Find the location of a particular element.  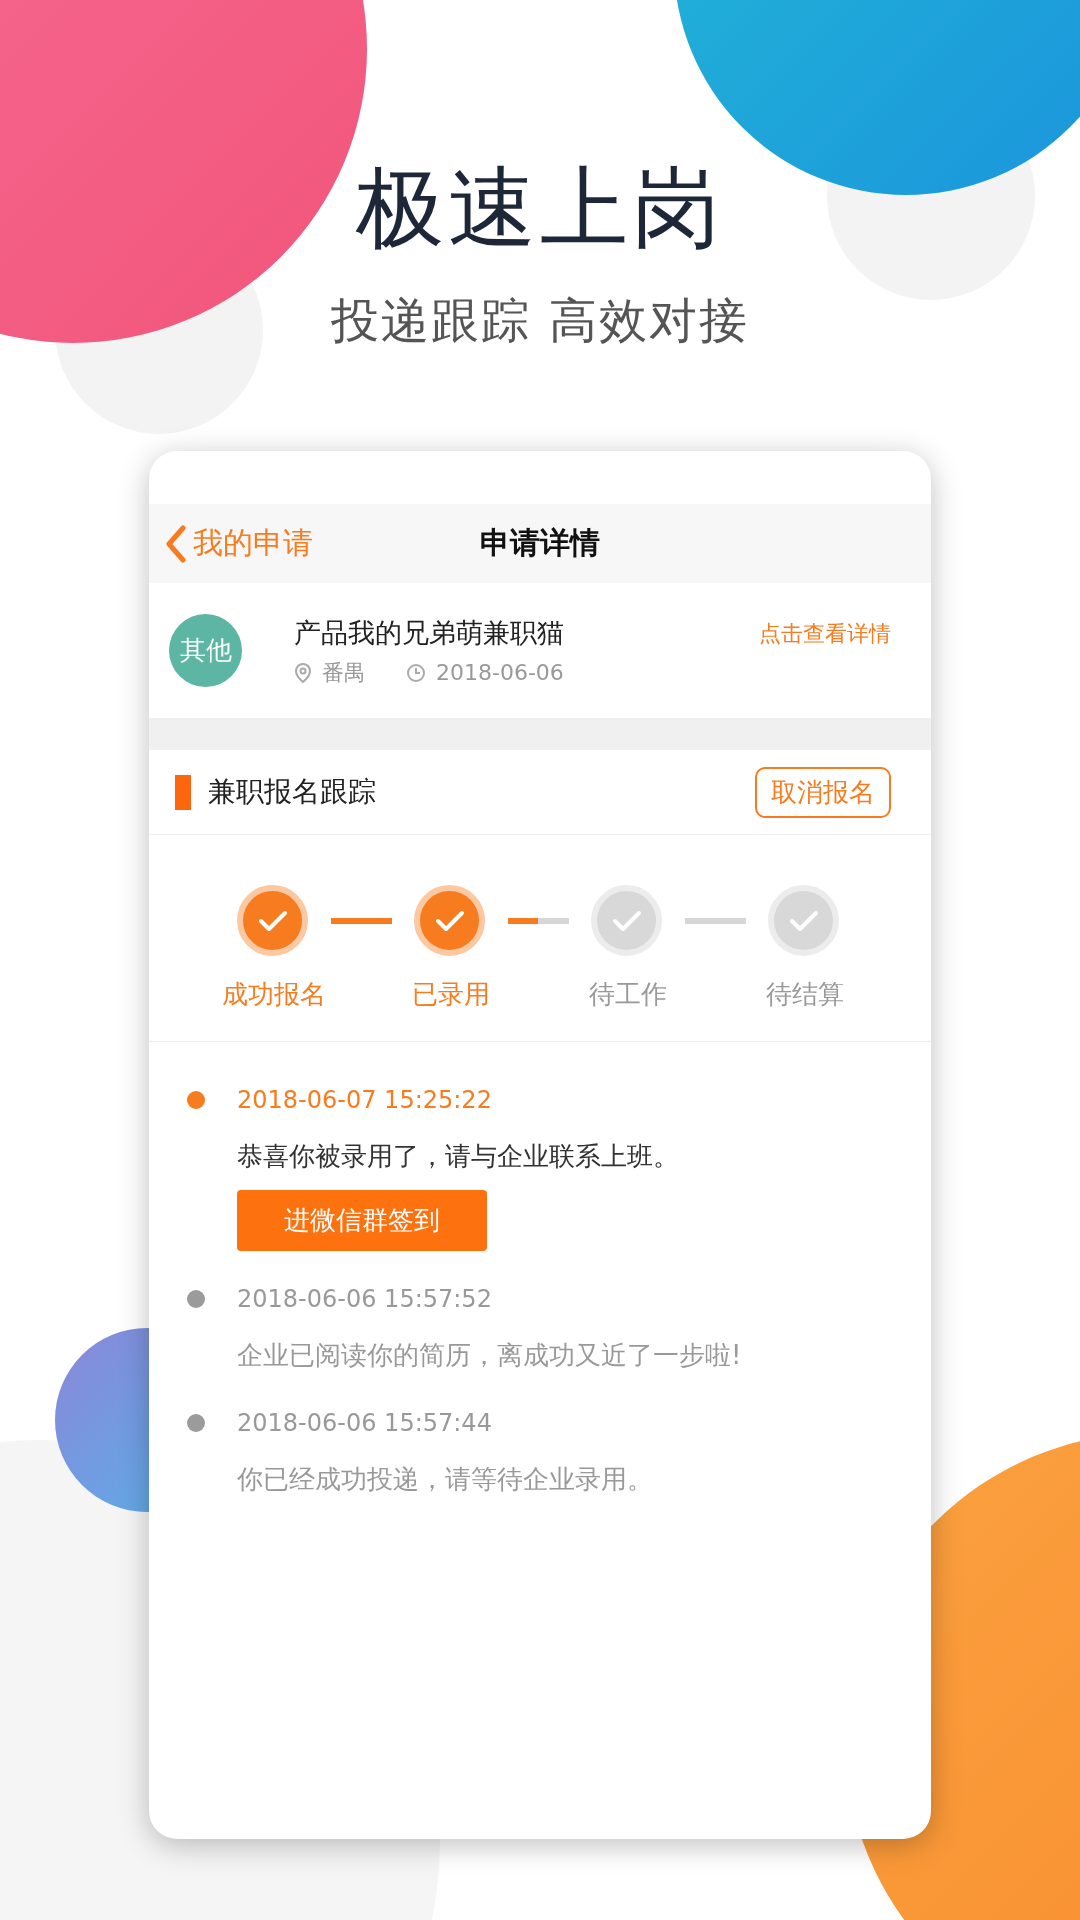

cancel-signup-button: 取消报名 is located at coordinates (823, 792).